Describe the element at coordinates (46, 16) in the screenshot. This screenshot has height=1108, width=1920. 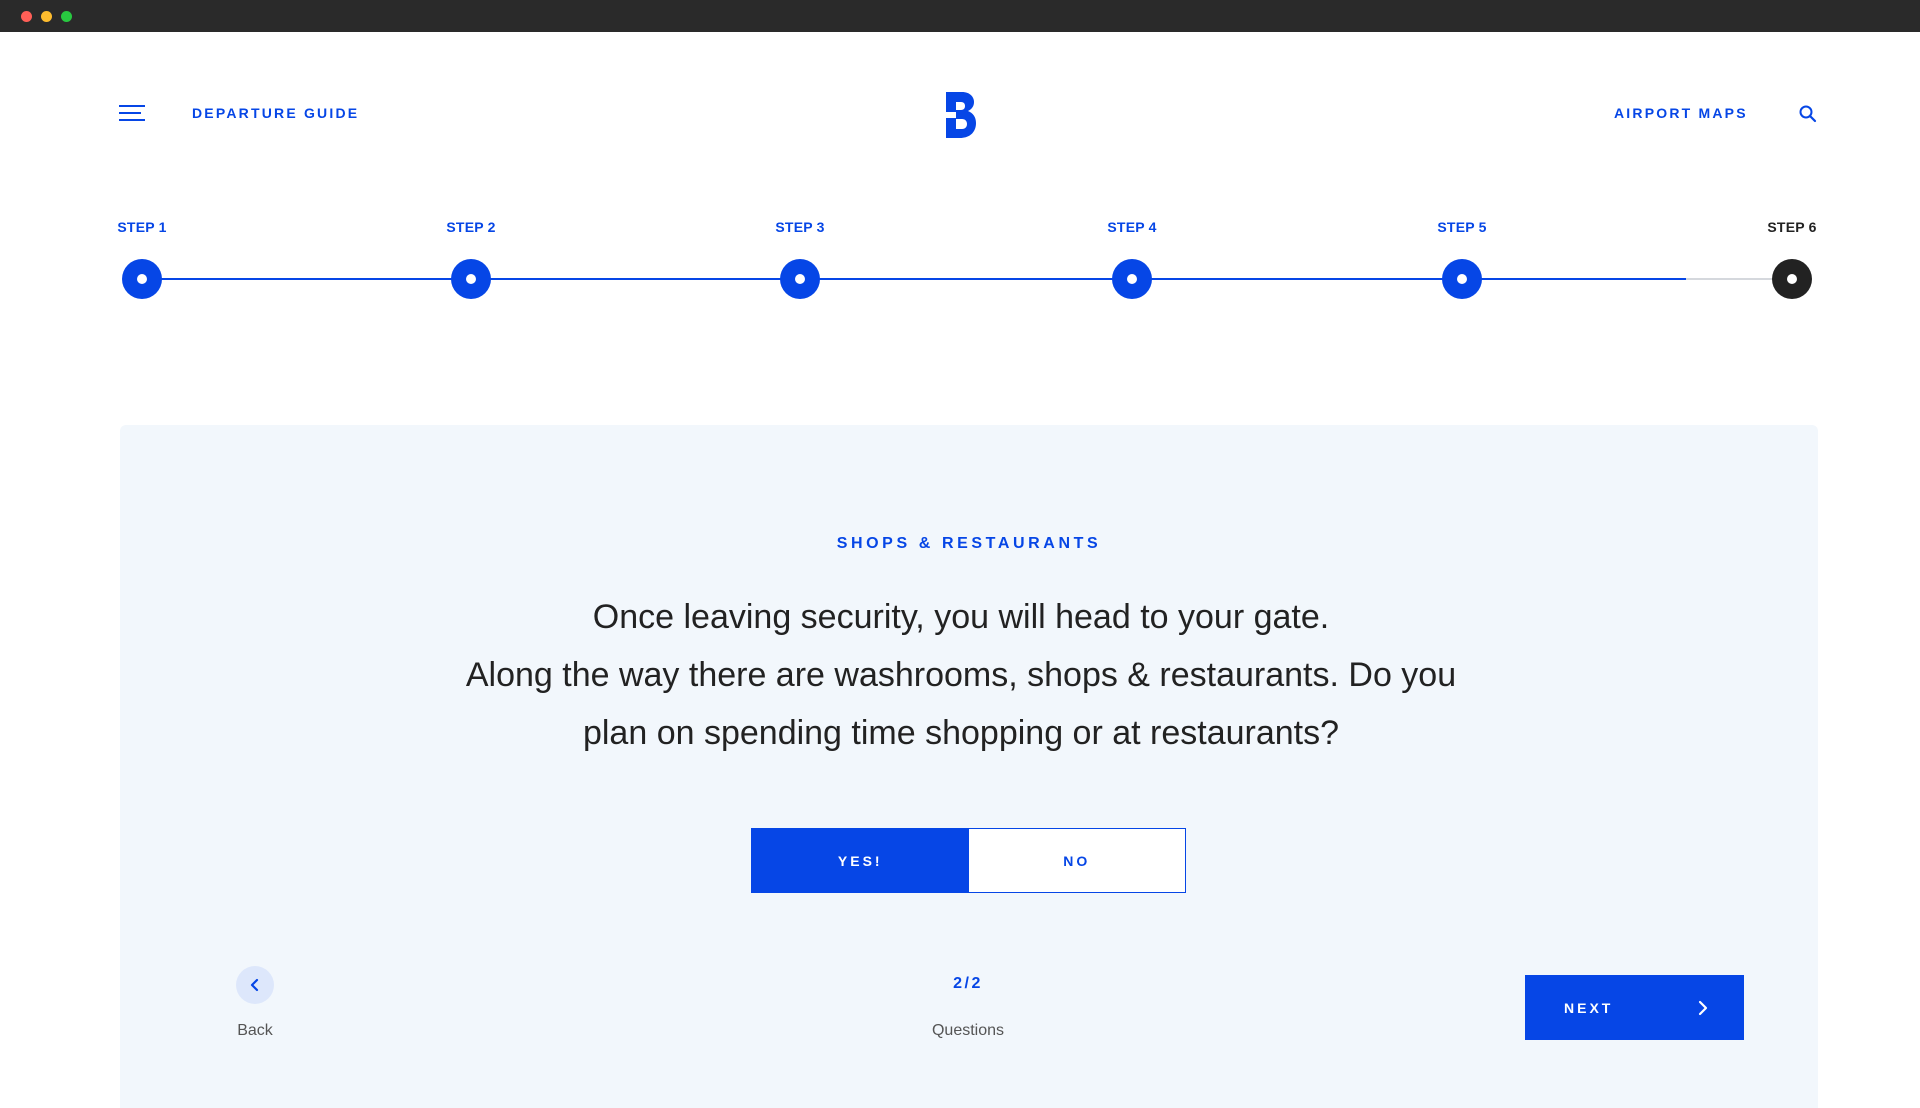
I see `minimize-window-button` at that location.